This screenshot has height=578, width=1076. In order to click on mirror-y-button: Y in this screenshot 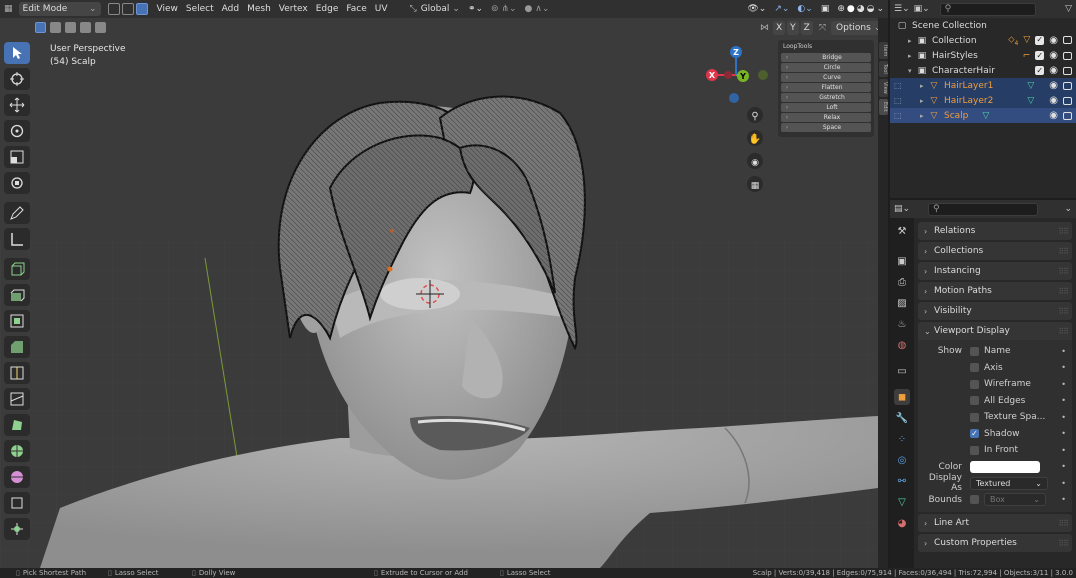, I will do `click(793, 28)`.